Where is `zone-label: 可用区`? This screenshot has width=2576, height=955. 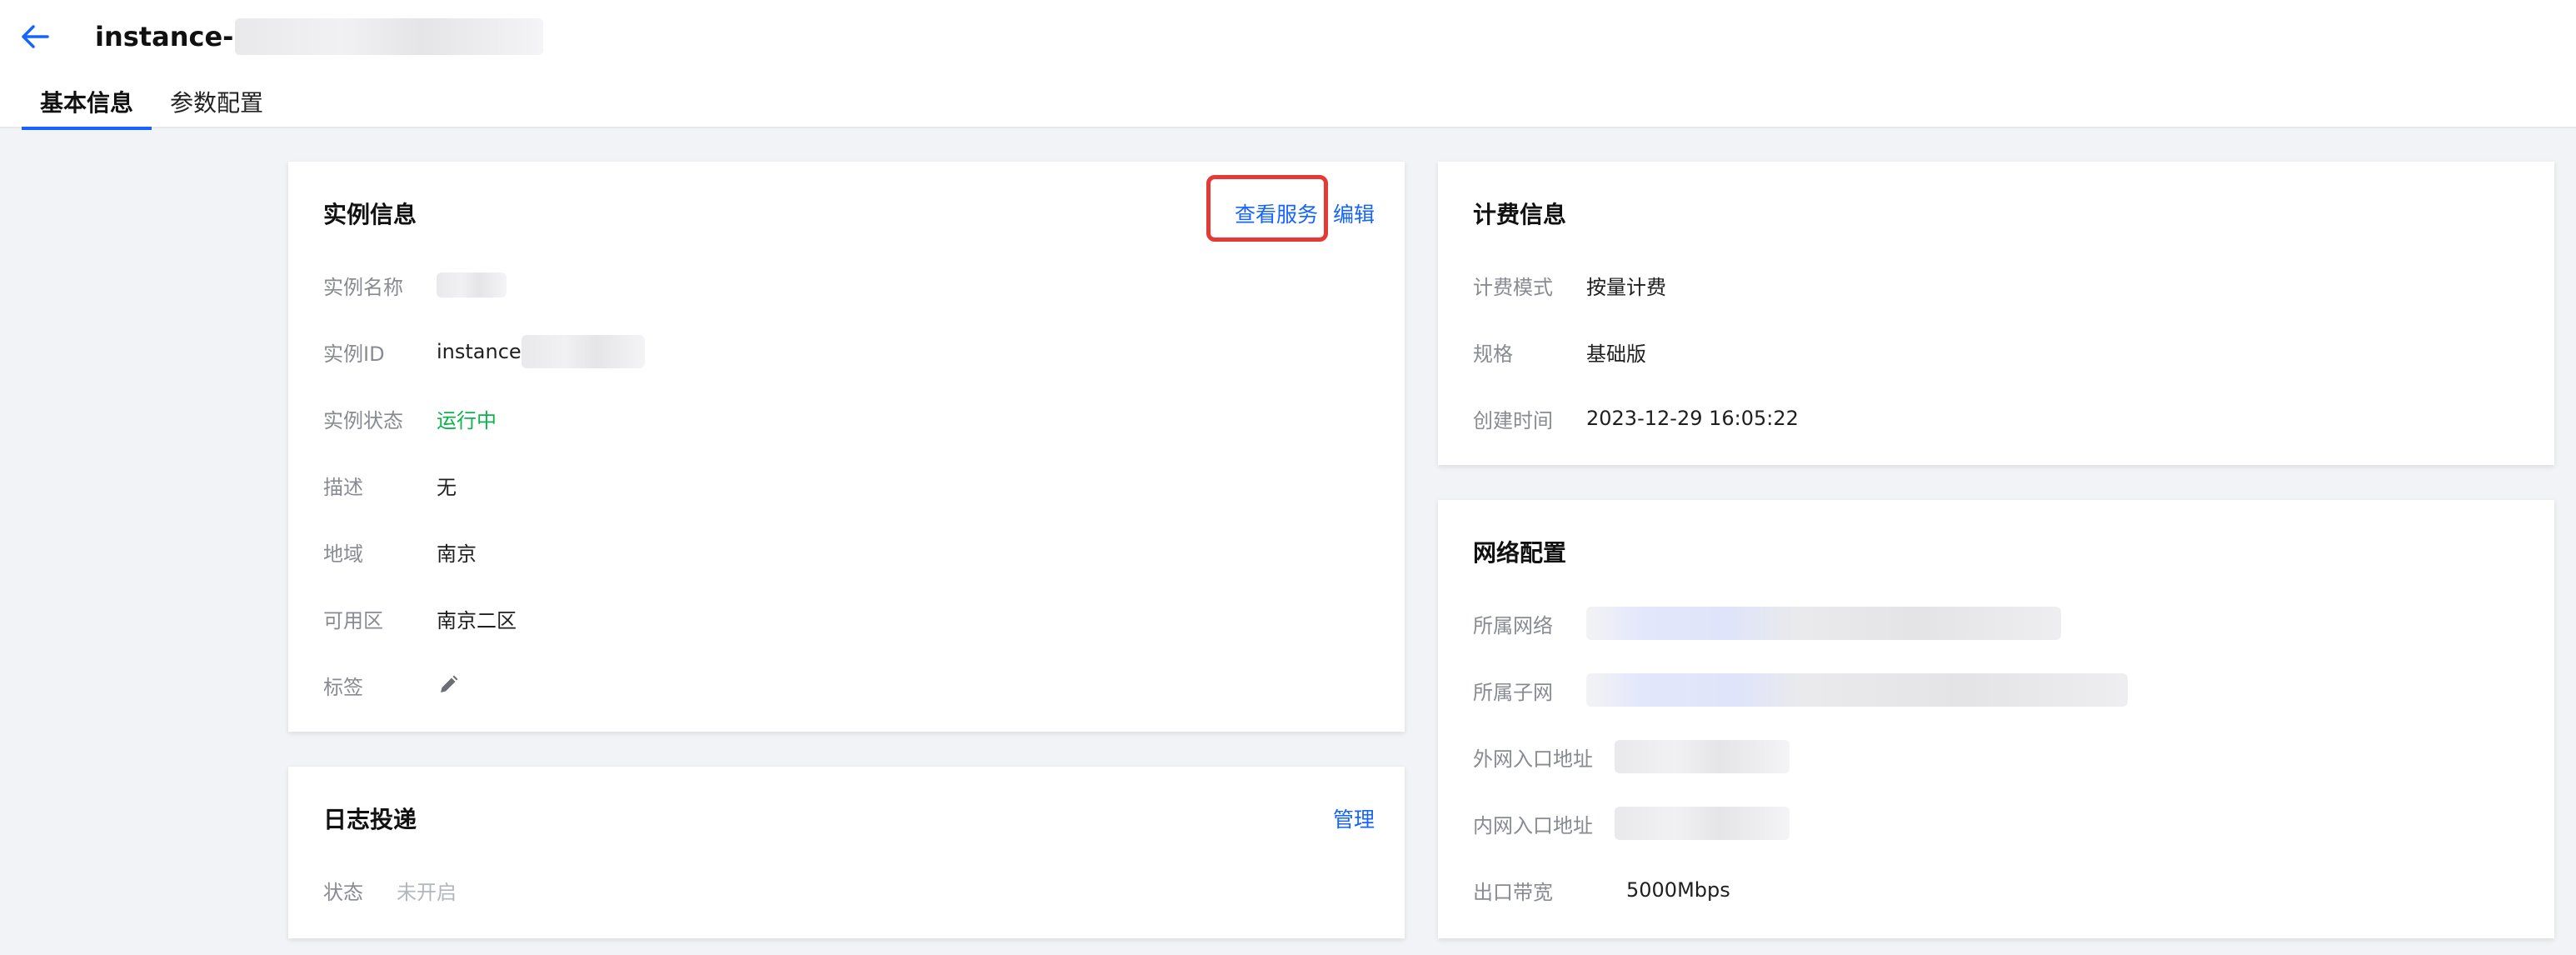
zone-label: 可用区 is located at coordinates (353, 620).